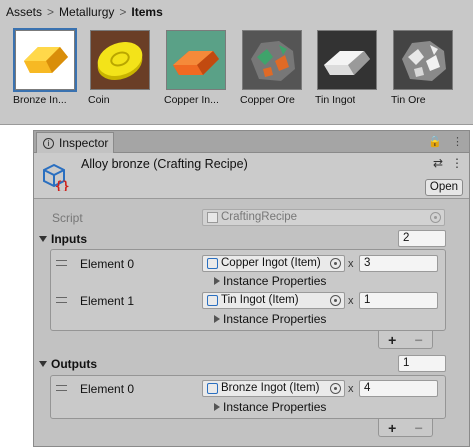  Describe the element at coordinates (398, 263) in the screenshot. I see `inputs-element-0-qty: 3` at that location.